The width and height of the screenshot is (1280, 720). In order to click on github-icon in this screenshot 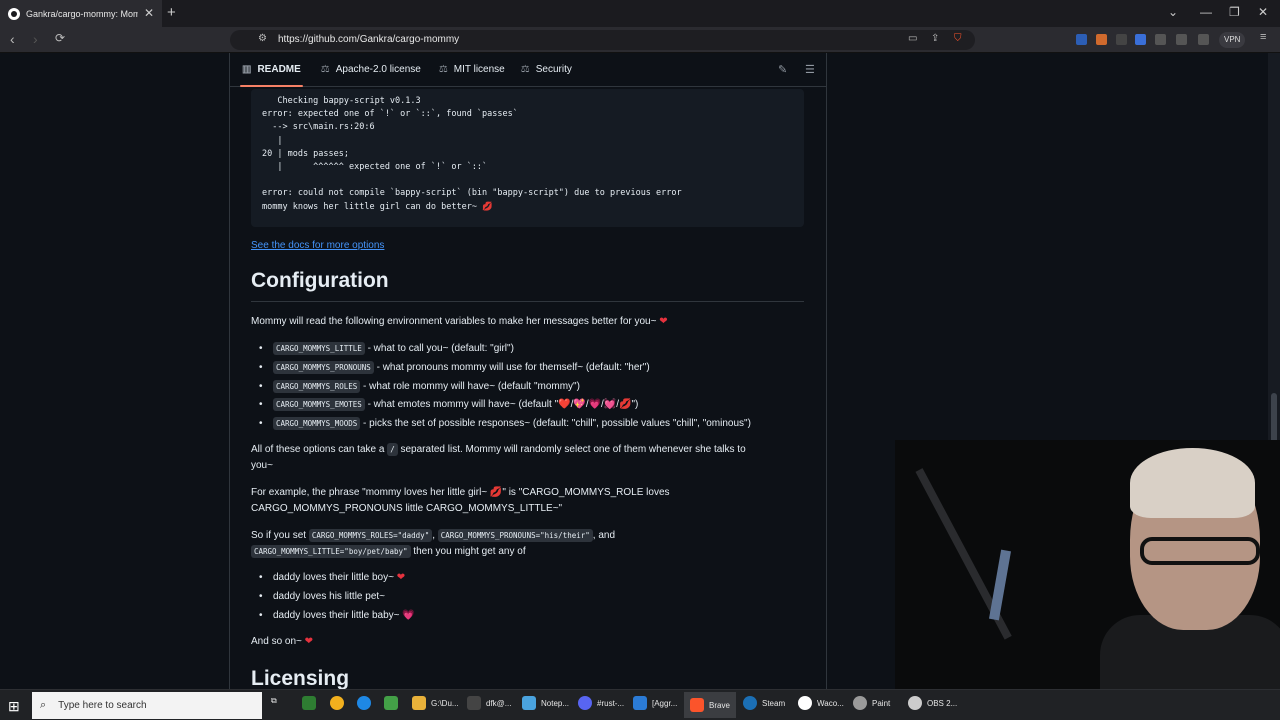, I will do `click(14, 13)`.